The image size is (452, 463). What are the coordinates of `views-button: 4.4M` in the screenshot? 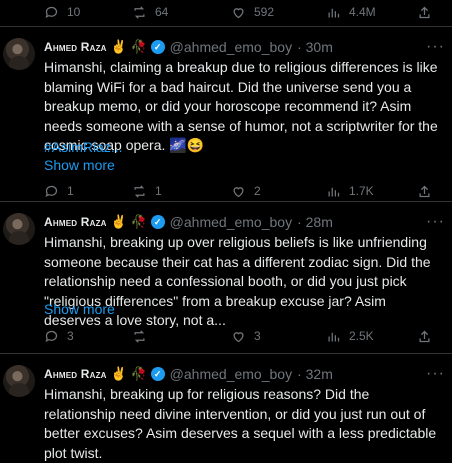 It's located at (351, 12).